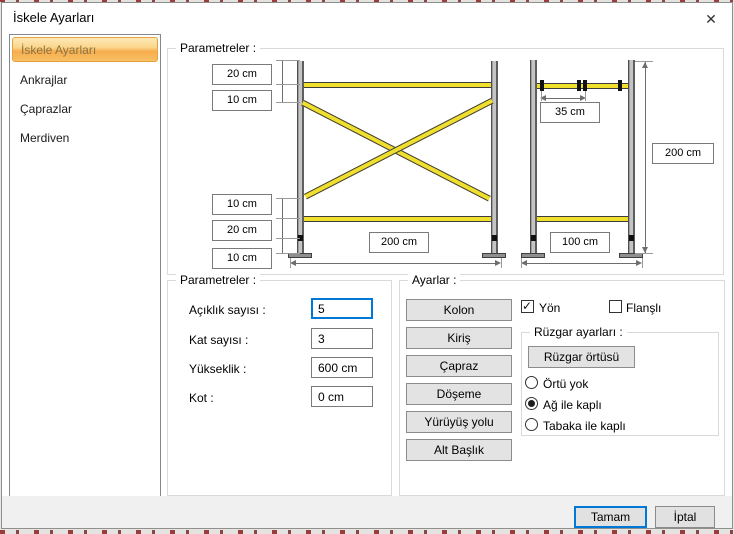 This screenshot has width=734, height=534. Describe the element at coordinates (242, 230) in the screenshot. I see `dim-label-toe-gap: 20 cm` at that location.